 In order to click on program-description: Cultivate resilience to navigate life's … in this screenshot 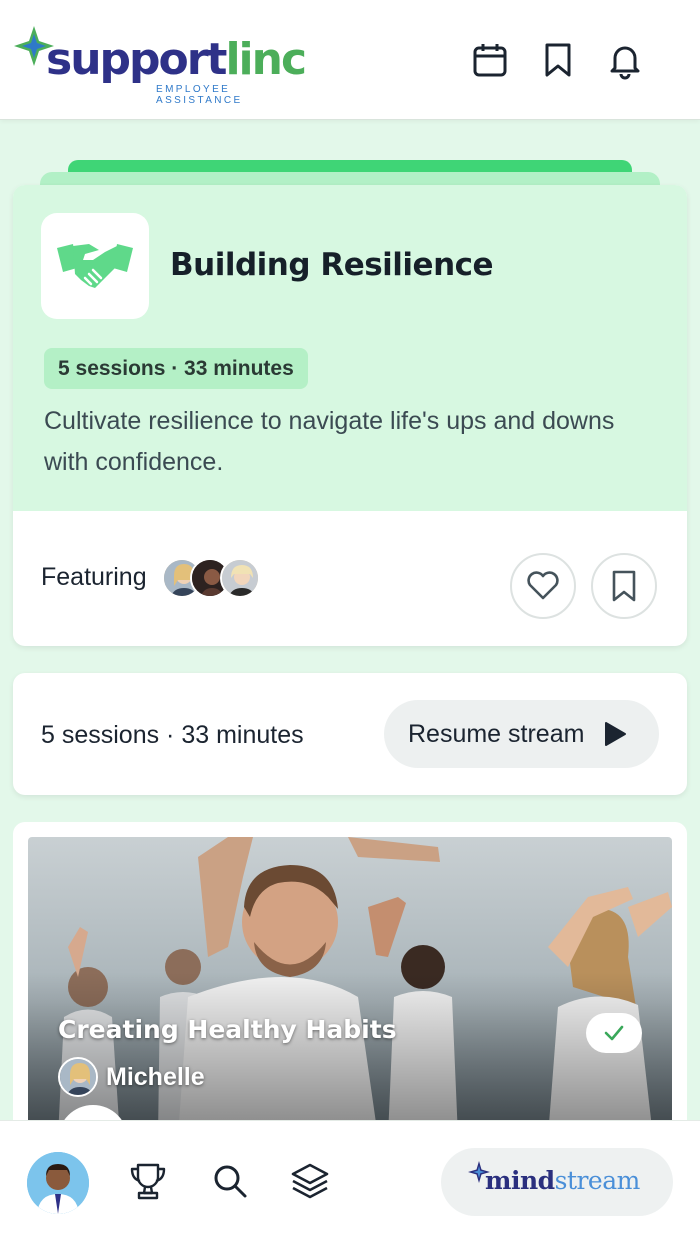, I will do `click(329, 441)`.